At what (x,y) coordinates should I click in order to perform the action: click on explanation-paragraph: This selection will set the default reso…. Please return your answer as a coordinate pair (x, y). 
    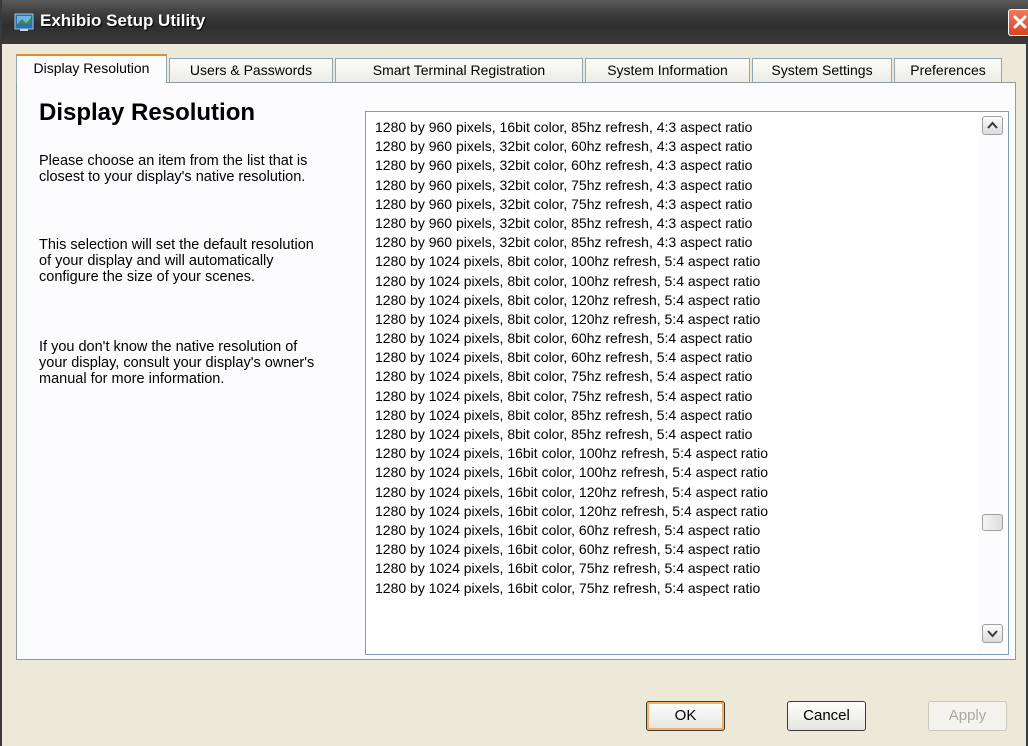
    Looking at the image, I should click on (176, 261).